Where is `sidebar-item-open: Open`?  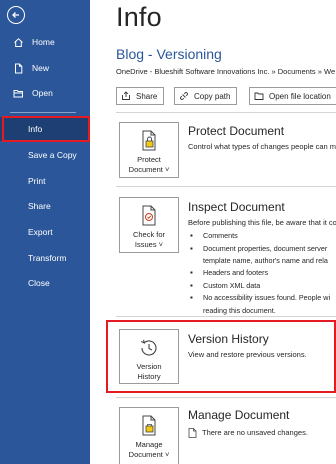 sidebar-item-open: Open is located at coordinates (45, 93).